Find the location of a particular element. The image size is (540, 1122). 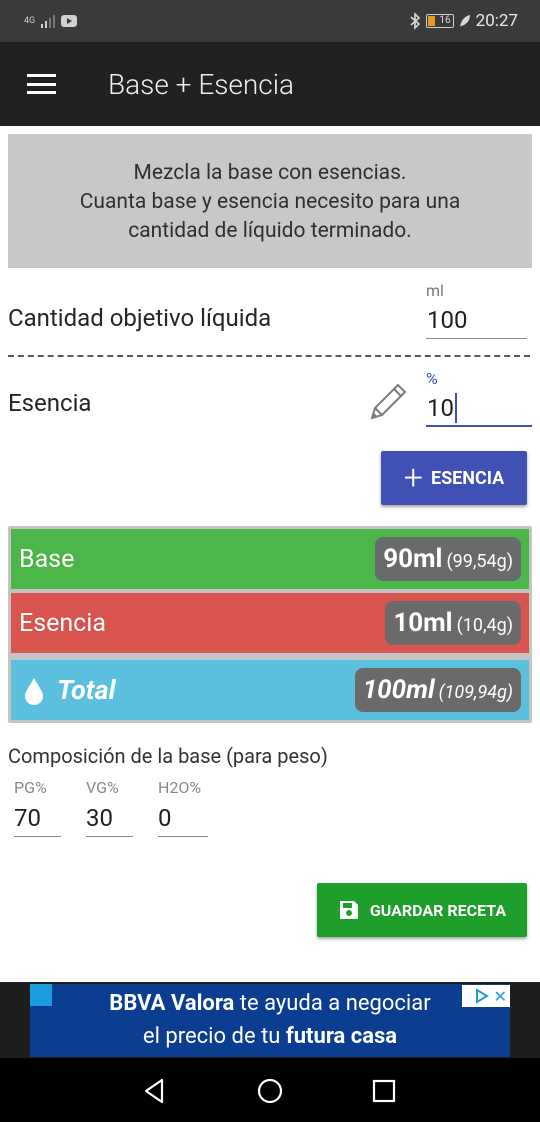

result-total-pill: 100ml (109,94g) is located at coordinates (437, 690).